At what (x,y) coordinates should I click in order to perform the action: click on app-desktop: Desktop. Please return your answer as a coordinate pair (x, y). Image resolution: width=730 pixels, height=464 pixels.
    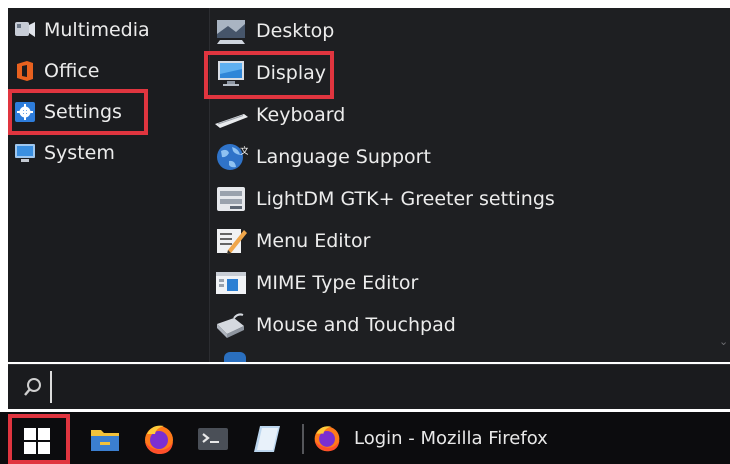
    Looking at the image, I should click on (274, 31).